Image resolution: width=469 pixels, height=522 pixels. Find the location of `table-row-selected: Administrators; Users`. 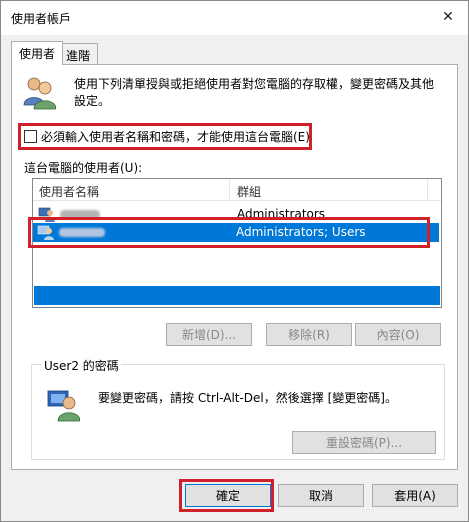

table-row-selected: Administrators; Users is located at coordinates (236, 232).